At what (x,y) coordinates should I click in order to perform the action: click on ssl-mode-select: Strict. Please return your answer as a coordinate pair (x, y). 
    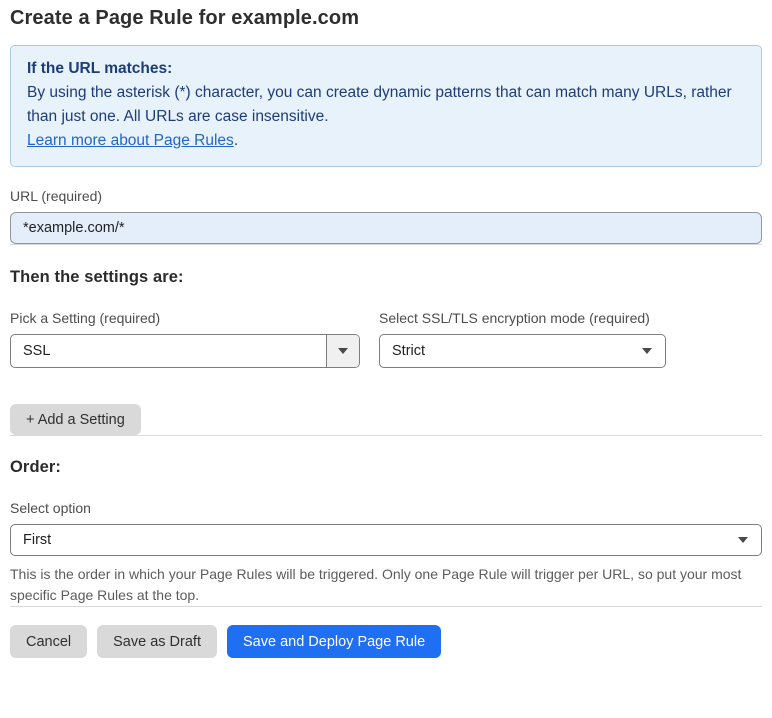
    Looking at the image, I should click on (522, 351).